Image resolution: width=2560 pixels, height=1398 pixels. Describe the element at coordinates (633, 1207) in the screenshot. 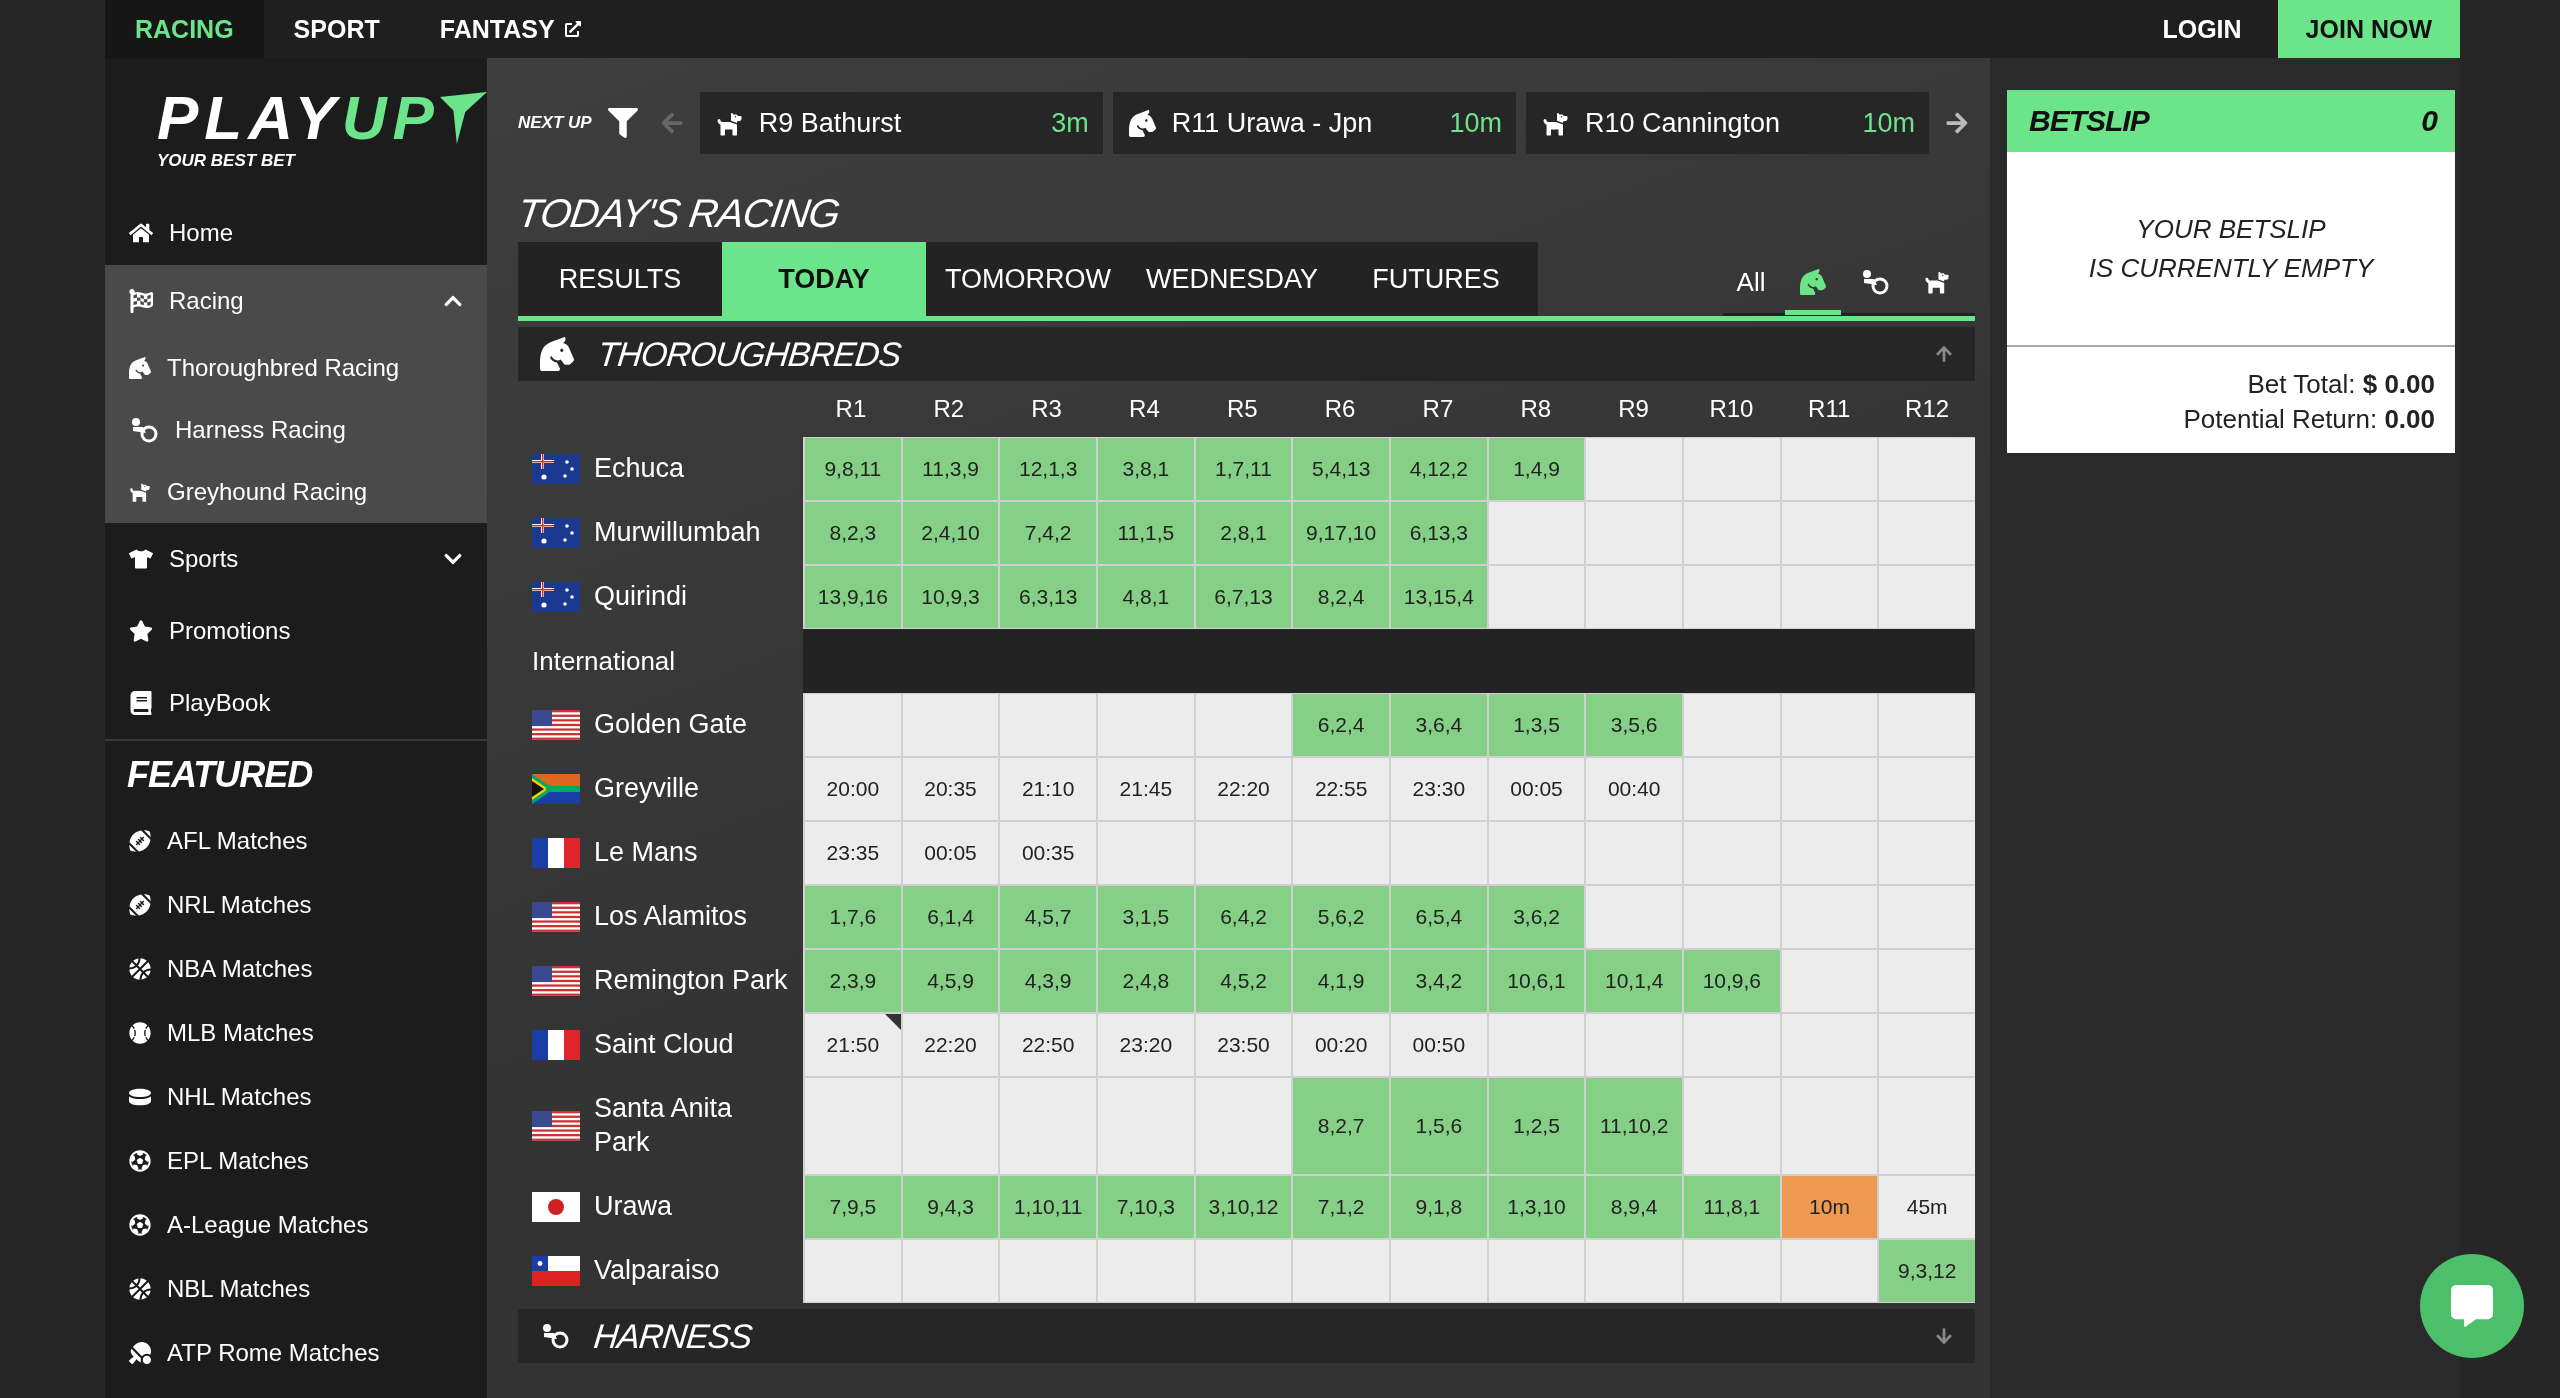

I see `venue-name: Urawa` at that location.